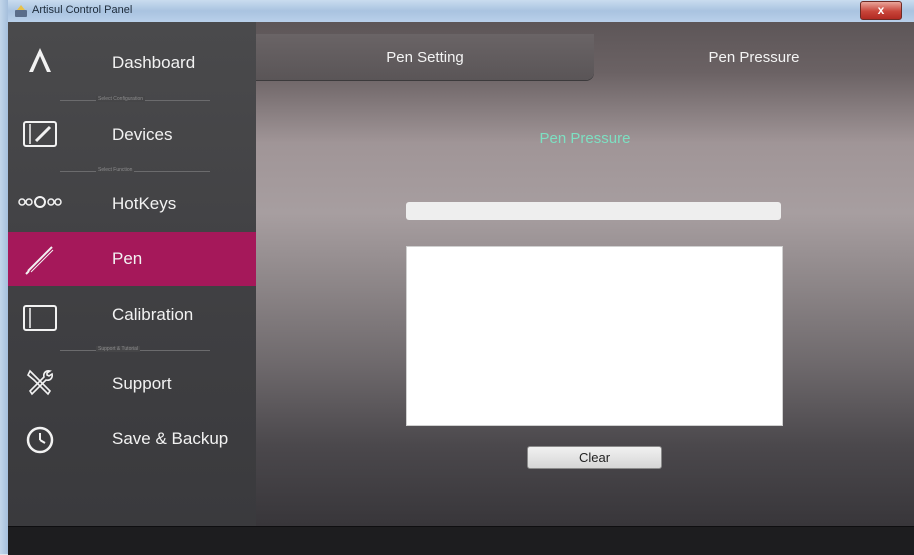  I want to click on tab-label: Pen Setting, so click(425, 57).